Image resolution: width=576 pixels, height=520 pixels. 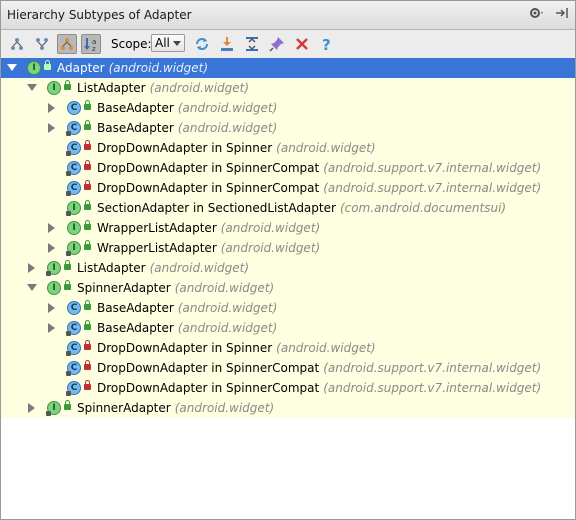 I want to click on gear-icon, so click(x=537, y=15).